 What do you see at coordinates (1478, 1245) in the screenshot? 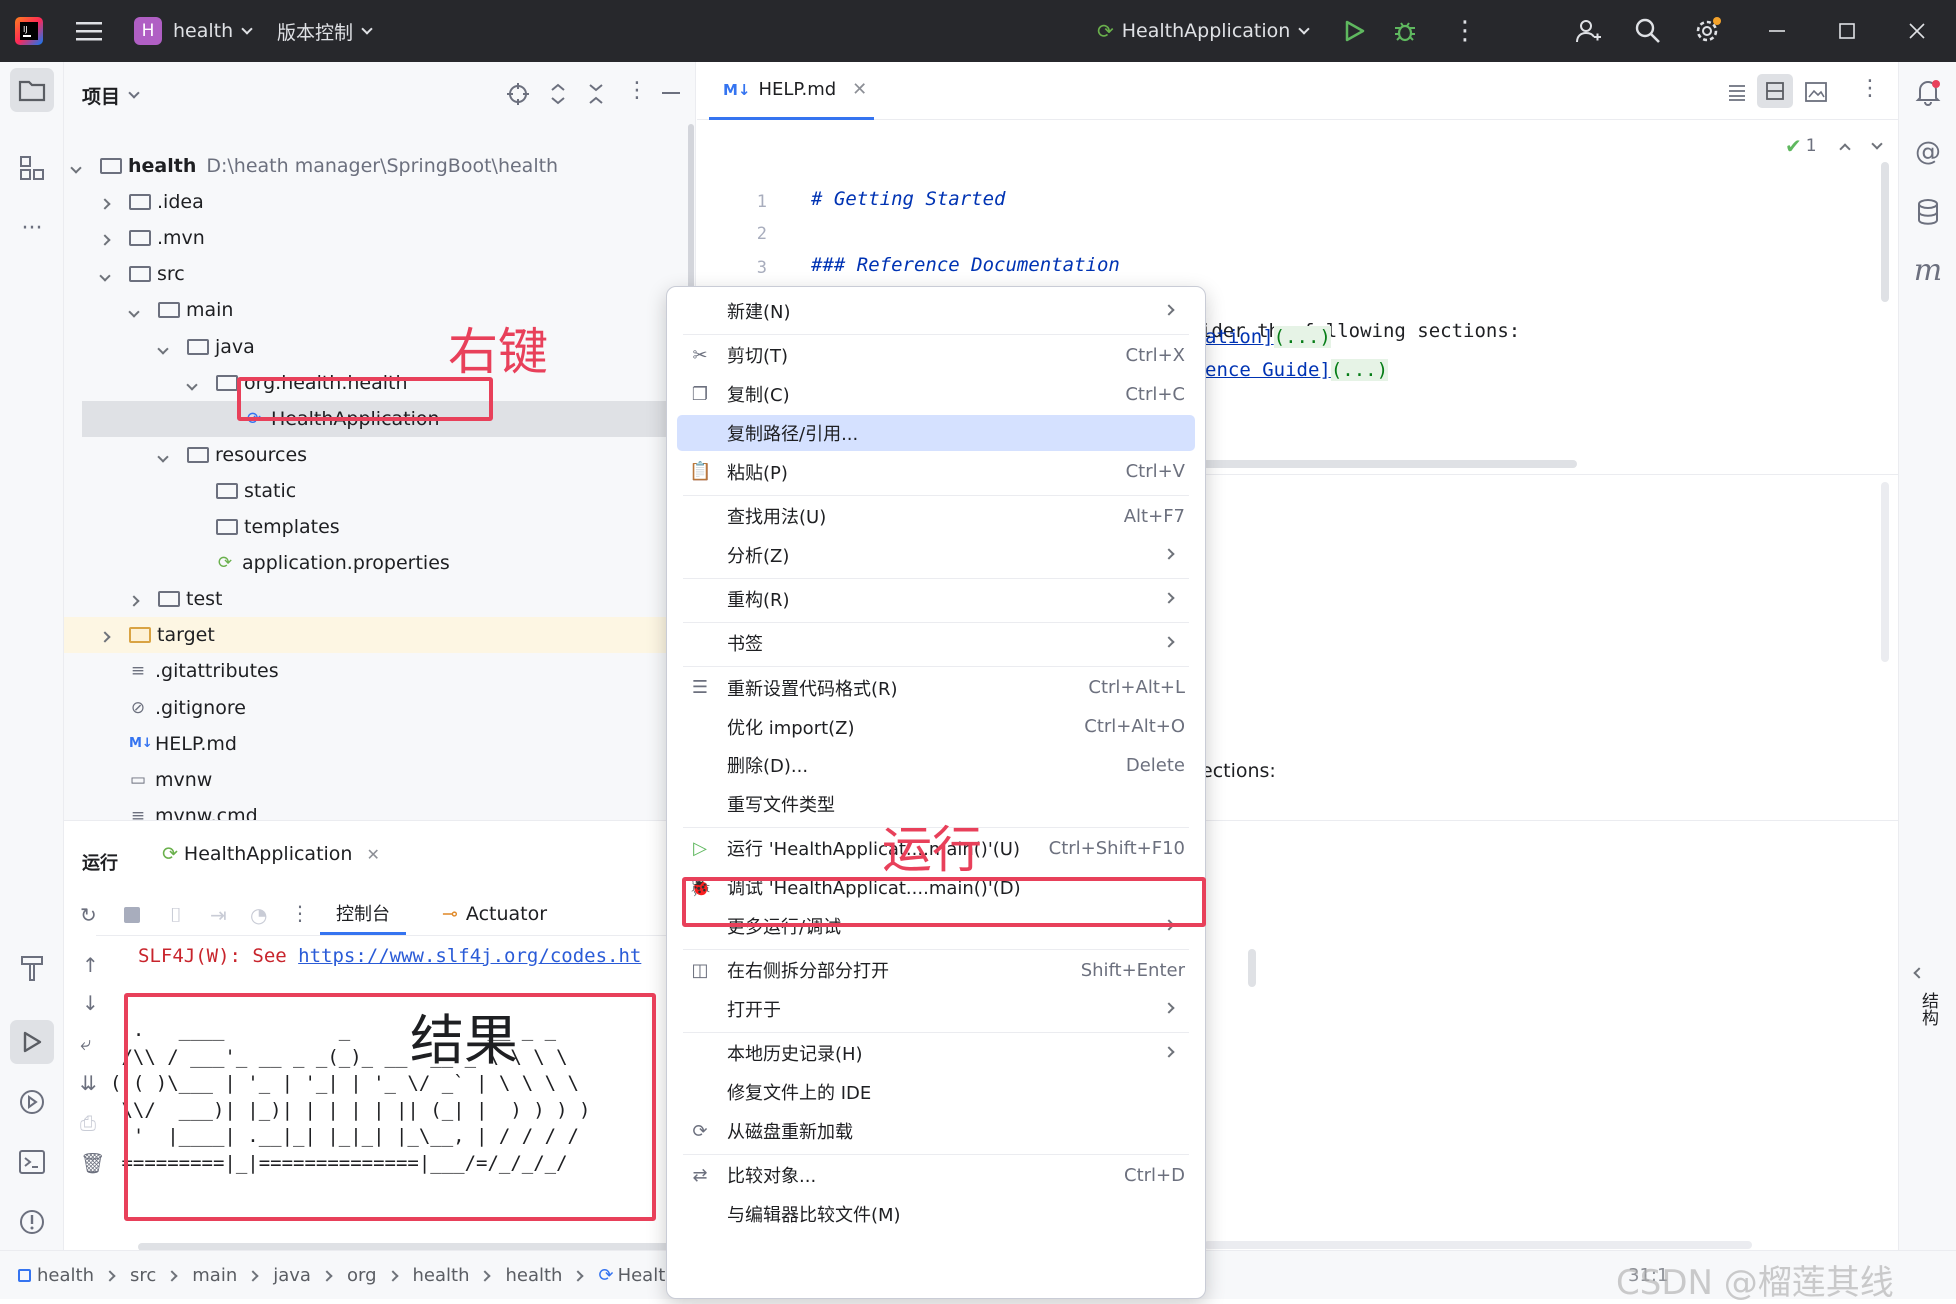
I see `console-scroll-track` at bounding box center [1478, 1245].